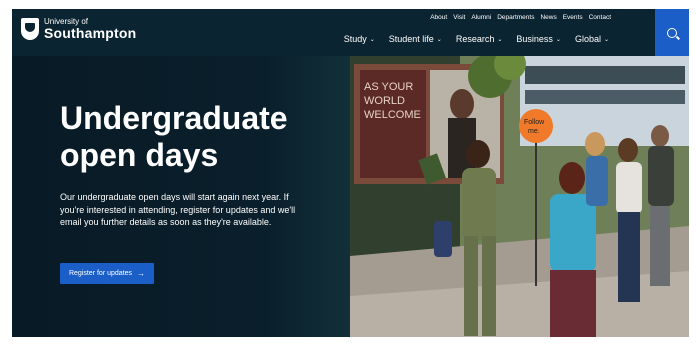 This screenshot has height=346, width=696. I want to click on nav-item-label: Study, so click(355, 39).